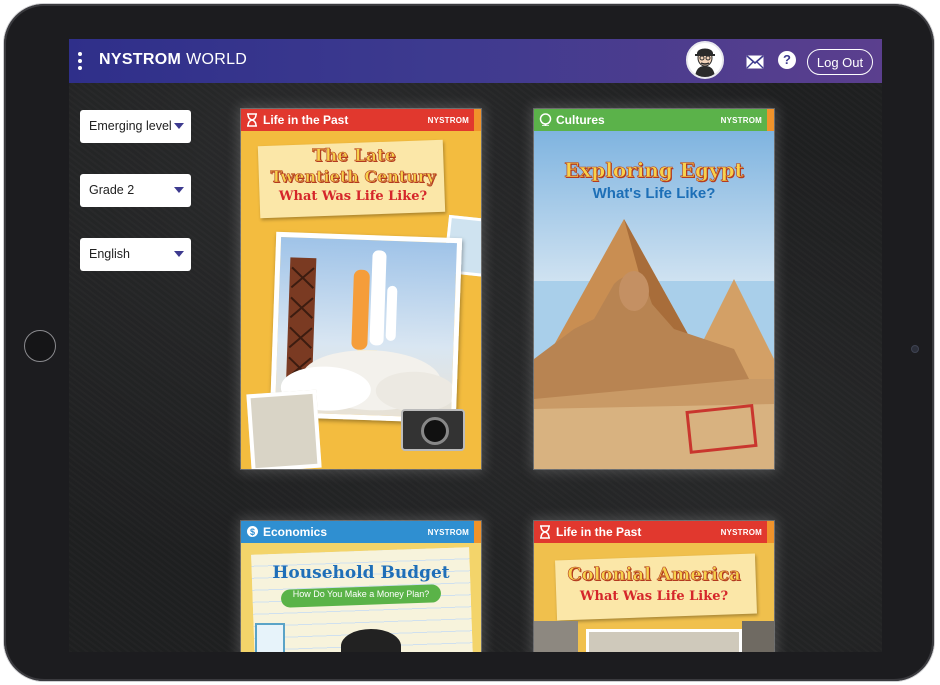 The width and height of the screenshot is (940, 685). What do you see at coordinates (654, 574) in the screenshot?
I see `book-title-line1: Colonial America` at bounding box center [654, 574].